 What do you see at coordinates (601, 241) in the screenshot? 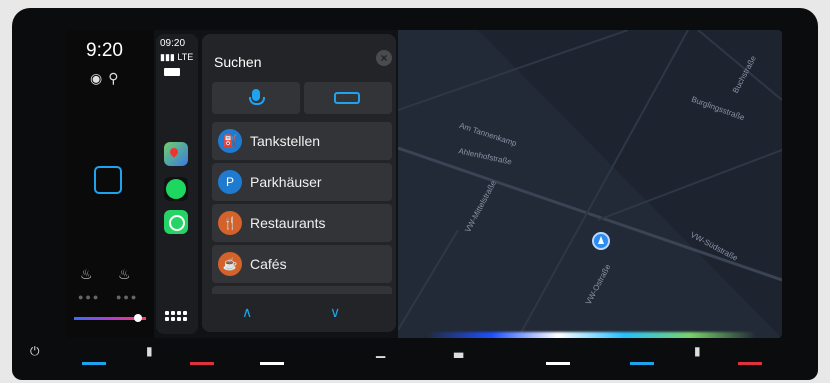
I see `current-location-icon` at bounding box center [601, 241].